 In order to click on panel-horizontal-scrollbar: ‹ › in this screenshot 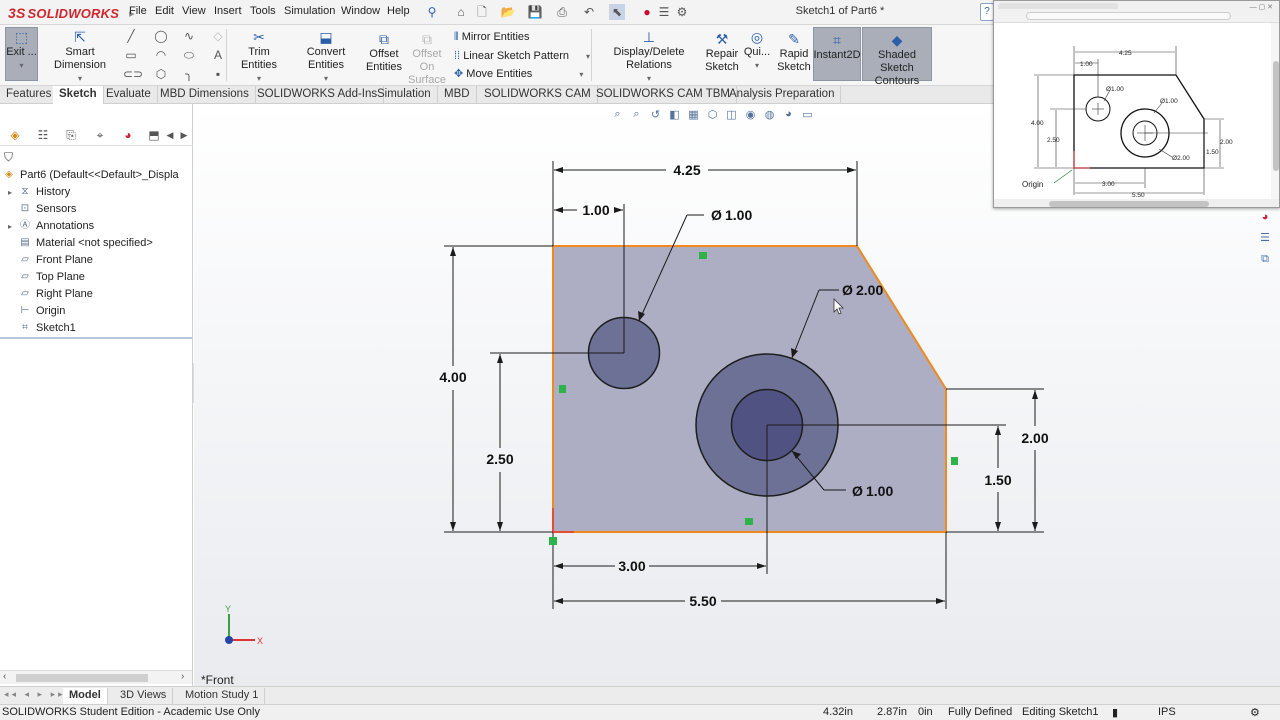, I will do `click(96, 677)`.